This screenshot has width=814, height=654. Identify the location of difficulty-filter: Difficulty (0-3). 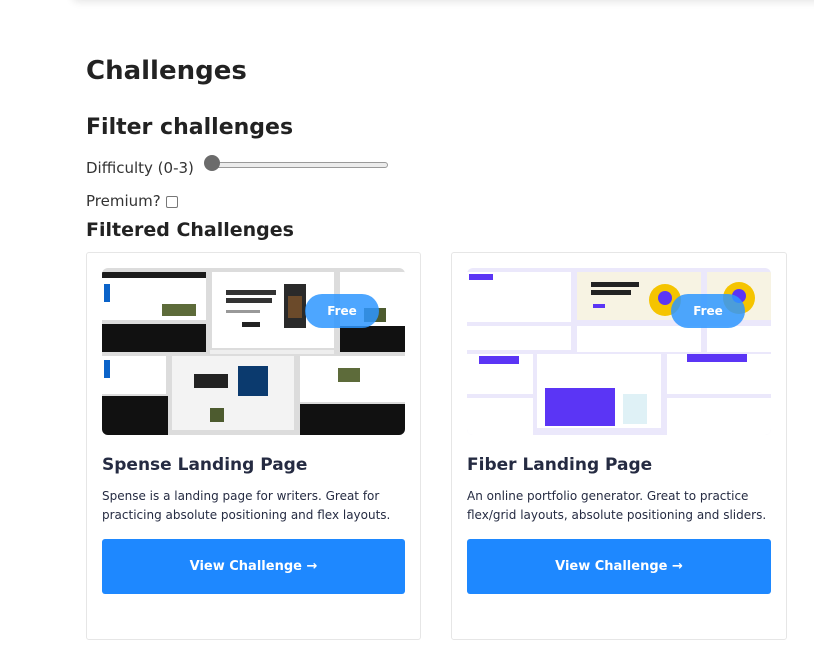
(237, 167).